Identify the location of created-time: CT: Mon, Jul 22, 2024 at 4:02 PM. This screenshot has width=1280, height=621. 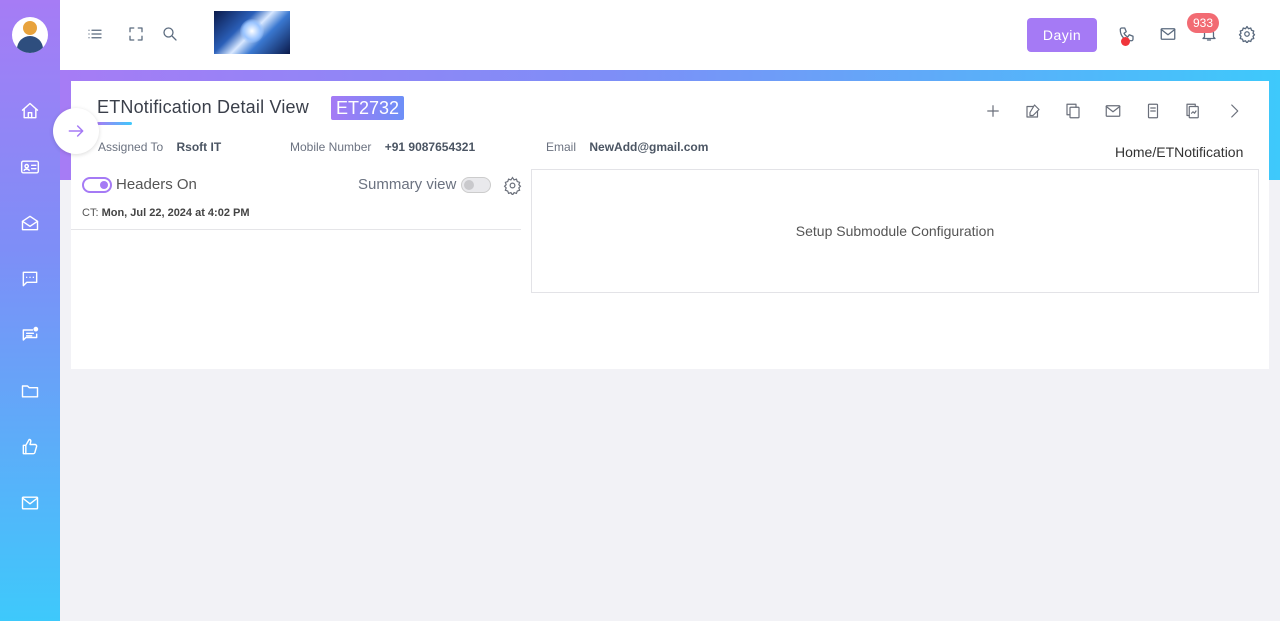
(166, 213).